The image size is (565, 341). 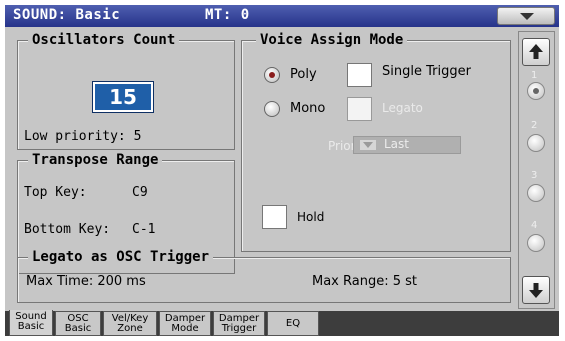 I want to click on chevron-down-icon, so click(x=527, y=16).